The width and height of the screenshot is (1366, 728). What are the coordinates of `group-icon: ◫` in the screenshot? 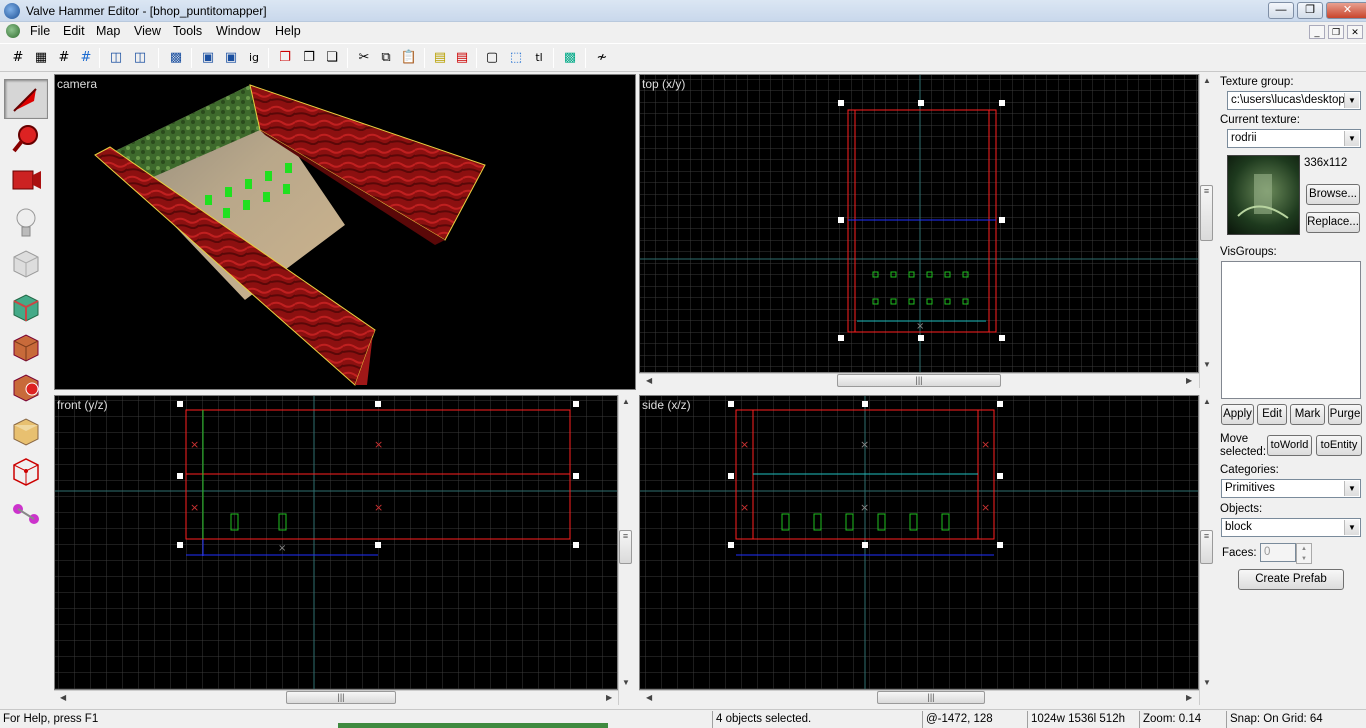 It's located at (116, 58).